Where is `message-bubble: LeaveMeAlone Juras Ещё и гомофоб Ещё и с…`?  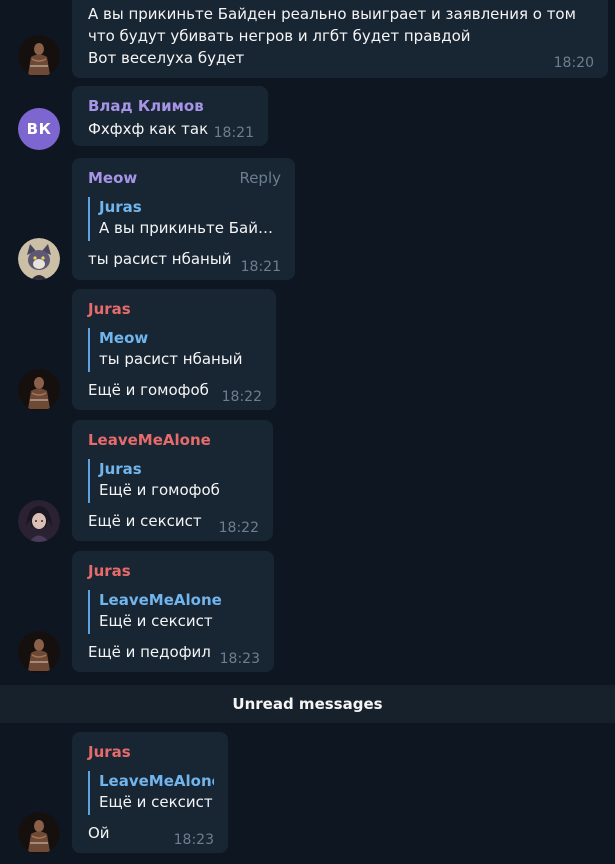
message-bubble: LeaveMeAlone Juras Ещё и гомофоб Ещё и с… is located at coordinates (172, 480).